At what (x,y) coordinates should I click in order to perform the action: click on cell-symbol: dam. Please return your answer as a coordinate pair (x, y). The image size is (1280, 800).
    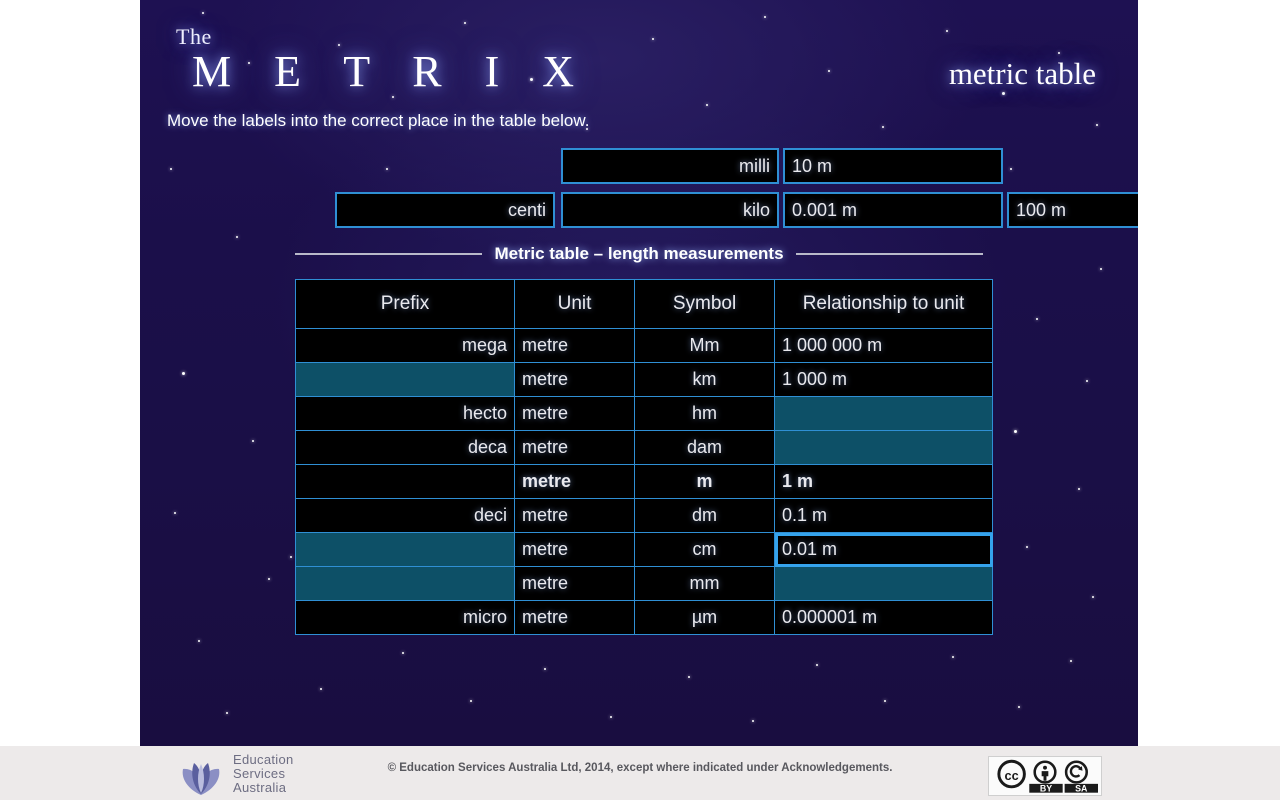
    Looking at the image, I should click on (704, 447).